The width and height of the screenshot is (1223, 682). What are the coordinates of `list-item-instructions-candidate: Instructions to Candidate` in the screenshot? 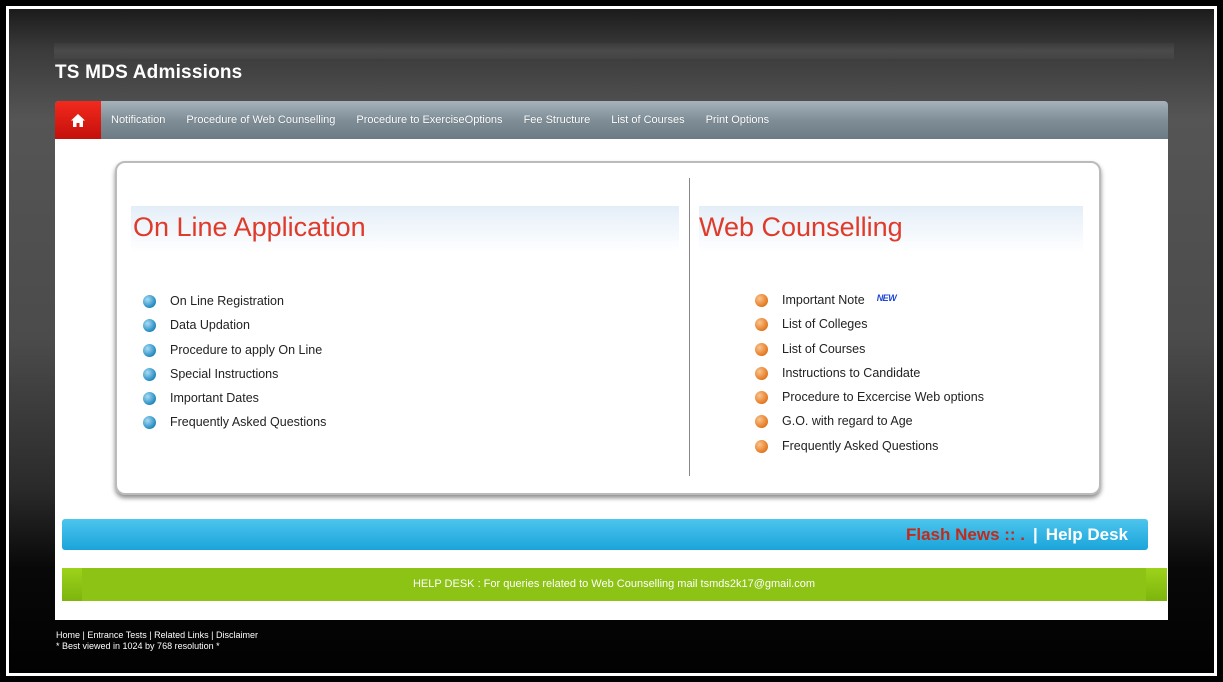 It's located at (869, 376).